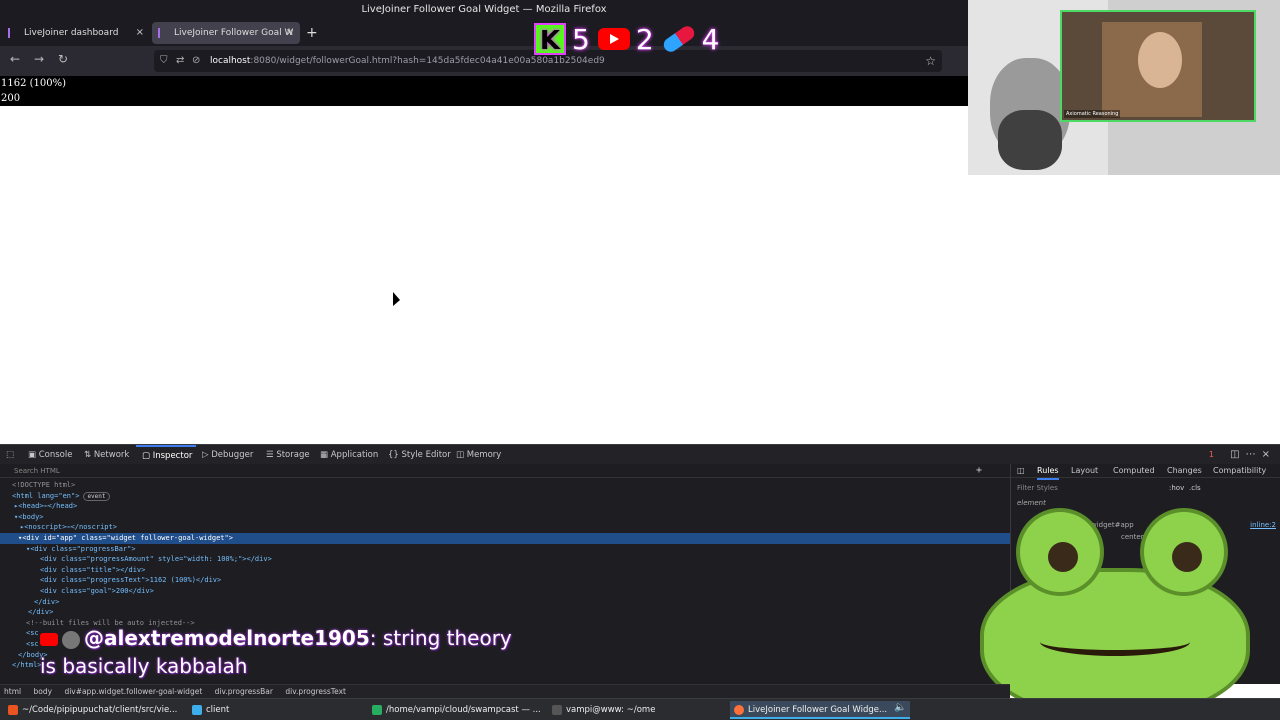  What do you see at coordinates (230, 61) in the screenshot?
I see `url-host: localhost` at bounding box center [230, 61].